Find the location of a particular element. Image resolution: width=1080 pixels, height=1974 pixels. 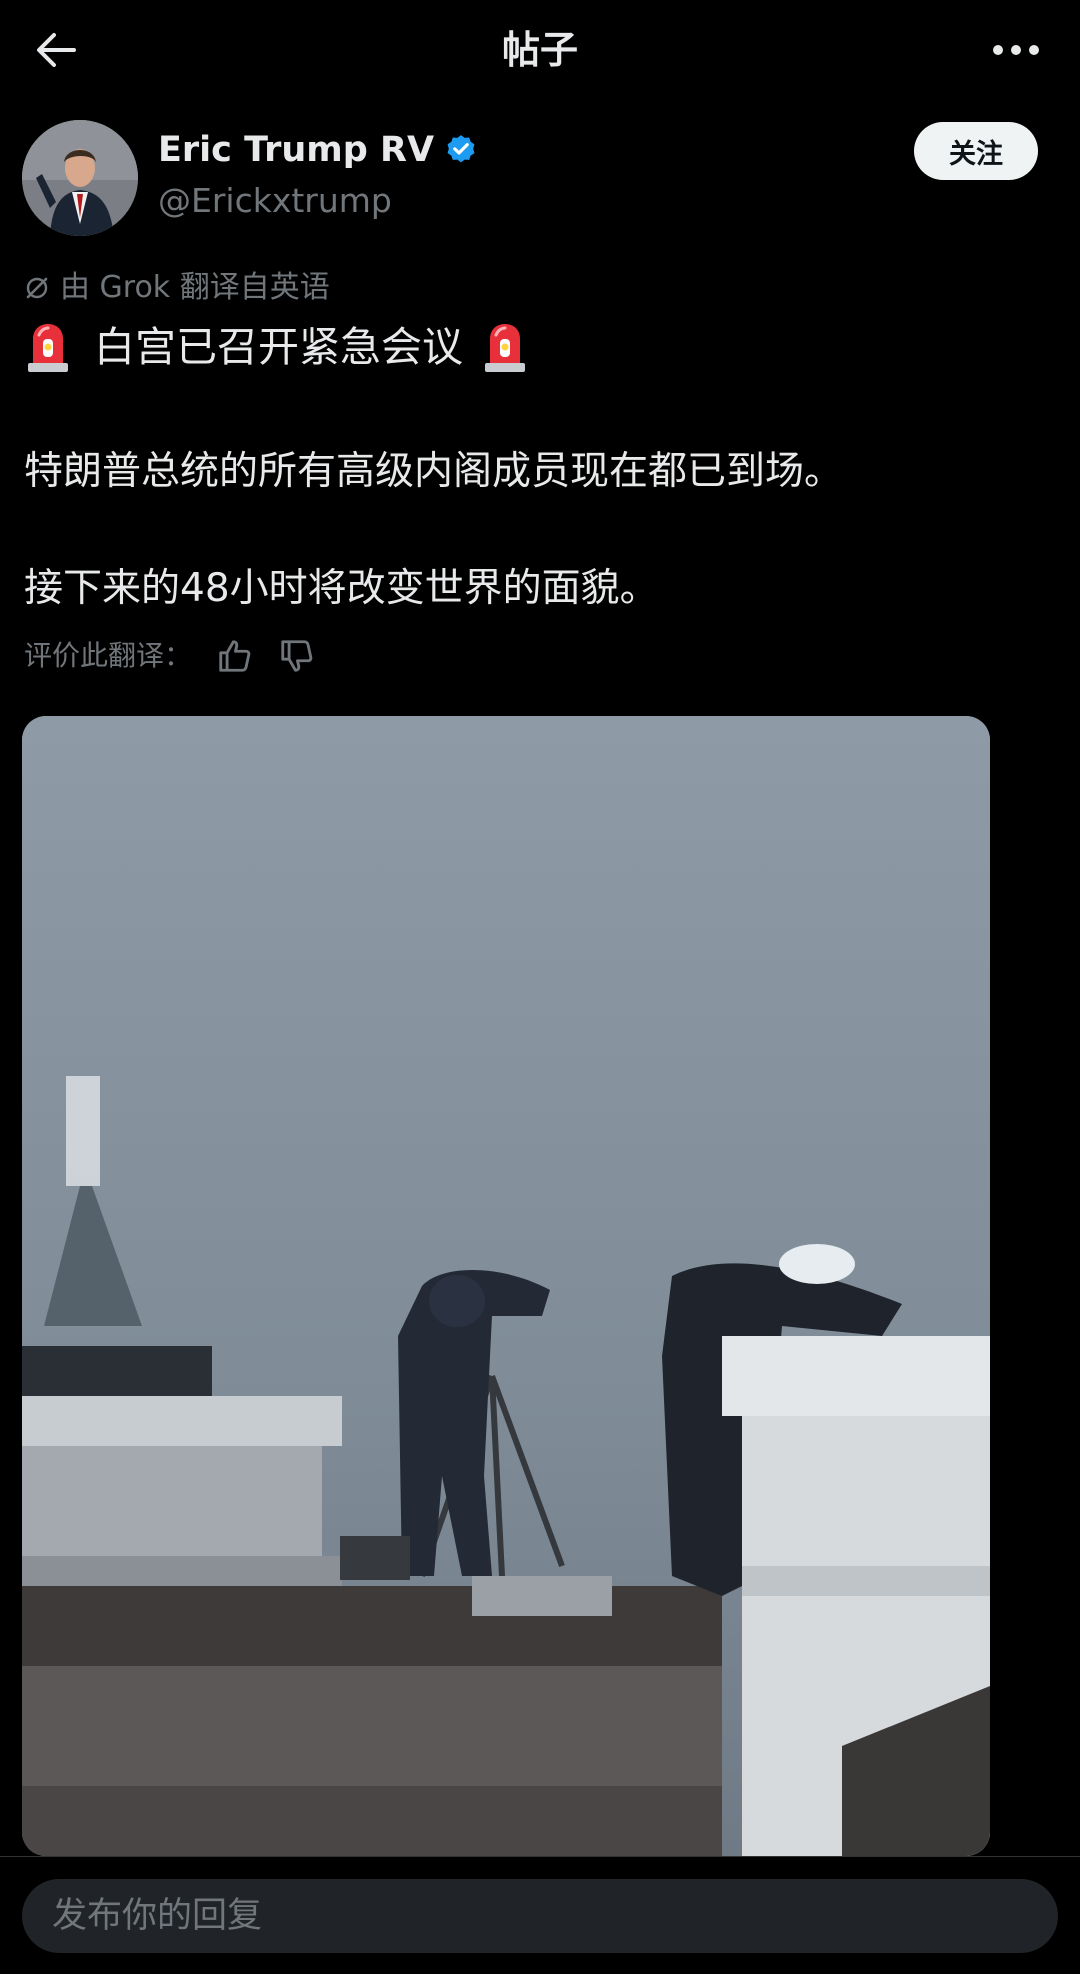

thumbs-down-button is located at coordinates (297, 656).